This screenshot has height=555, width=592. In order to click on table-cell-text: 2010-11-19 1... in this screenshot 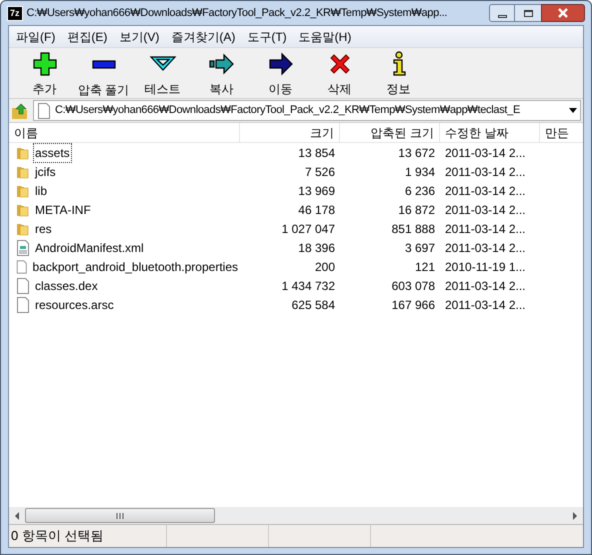, I will do `click(485, 267)`.